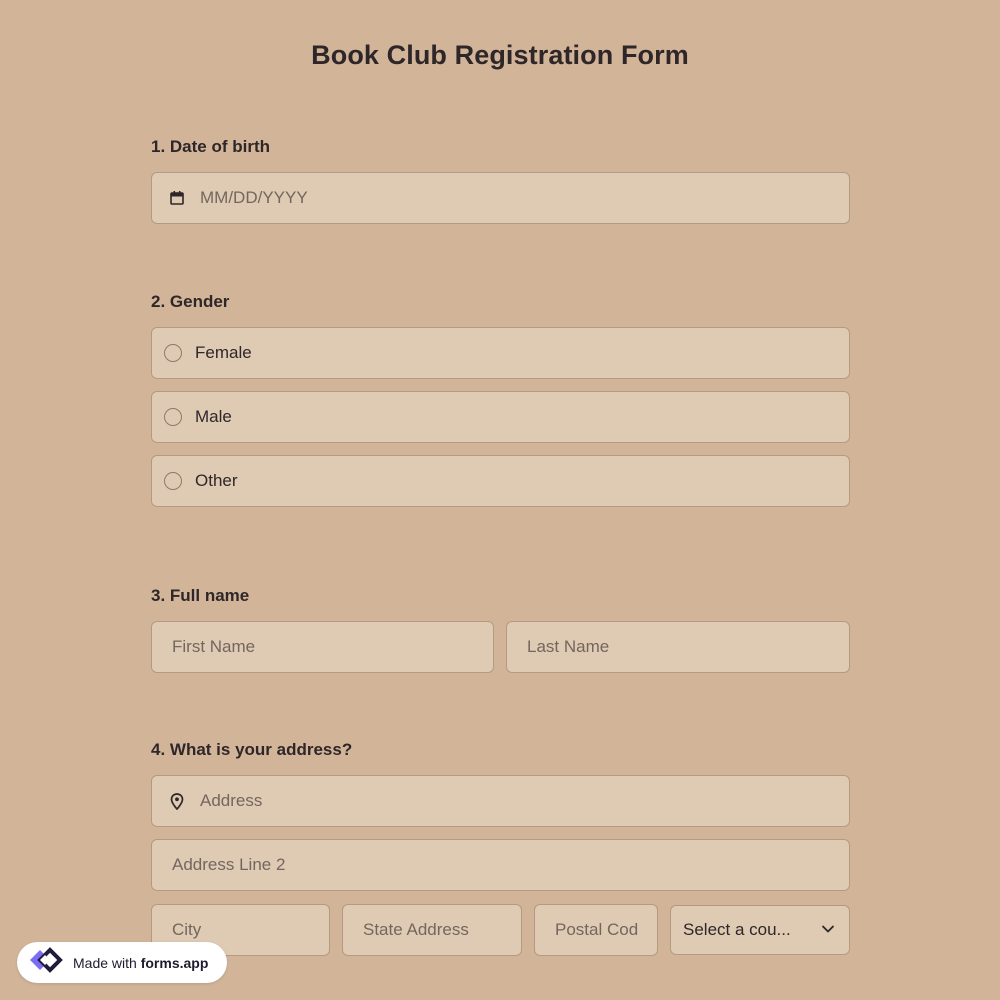 The image size is (1000, 1000). I want to click on postal-code-input, so click(596, 930).